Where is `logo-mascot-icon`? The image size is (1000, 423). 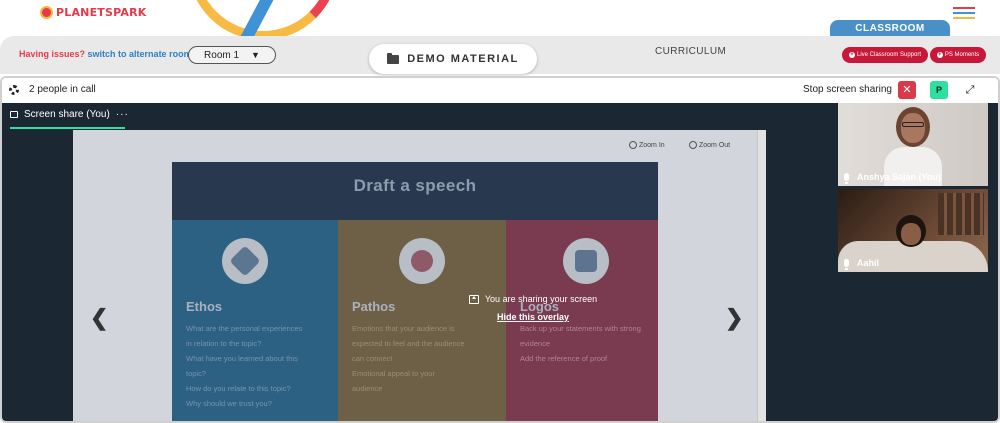 logo-mascot-icon is located at coordinates (46, 12).